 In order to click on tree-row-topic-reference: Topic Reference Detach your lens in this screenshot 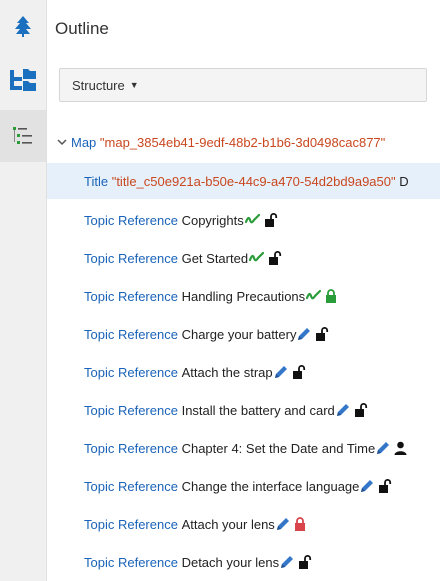, I will do `click(243, 562)`.